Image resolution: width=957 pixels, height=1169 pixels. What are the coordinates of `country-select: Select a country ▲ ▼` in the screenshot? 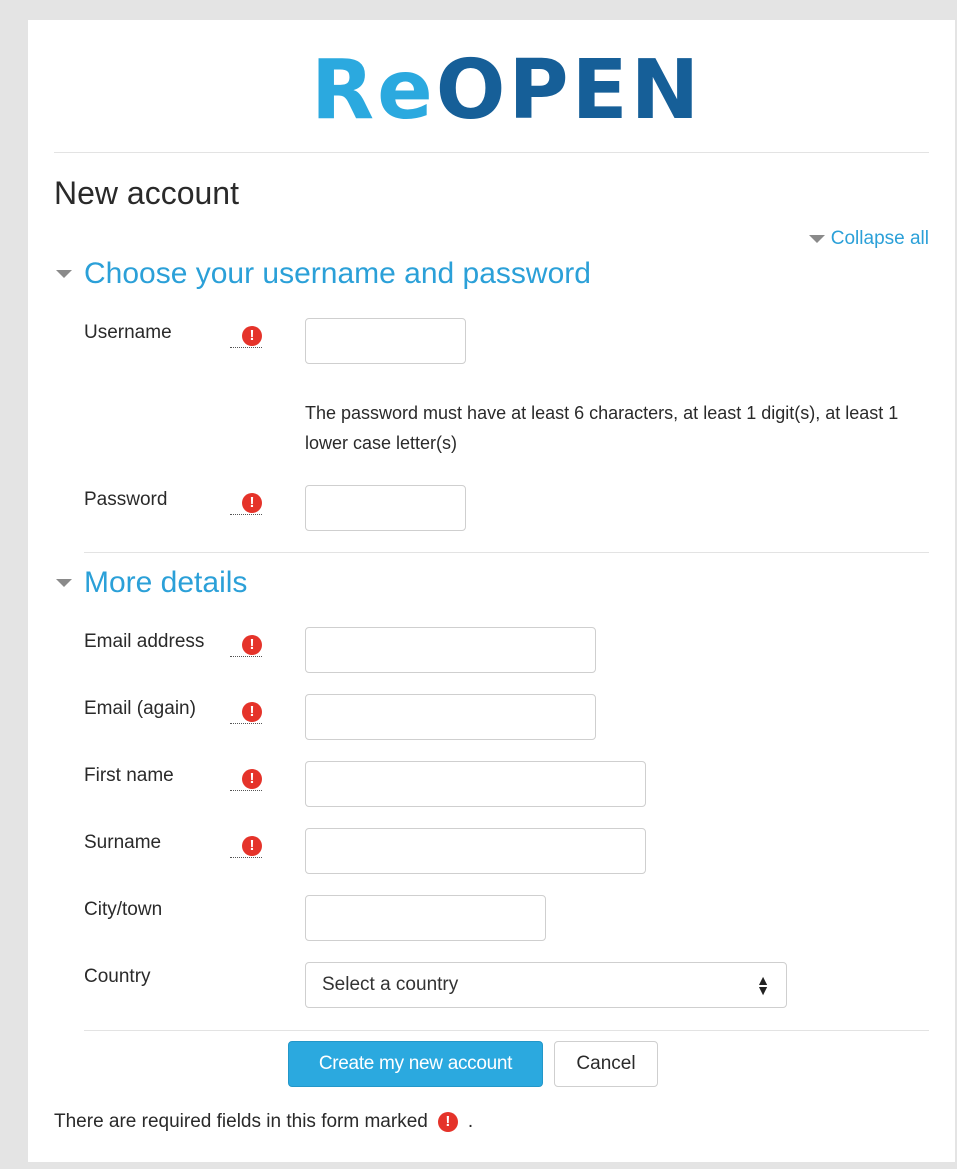 It's located at (546, 985).